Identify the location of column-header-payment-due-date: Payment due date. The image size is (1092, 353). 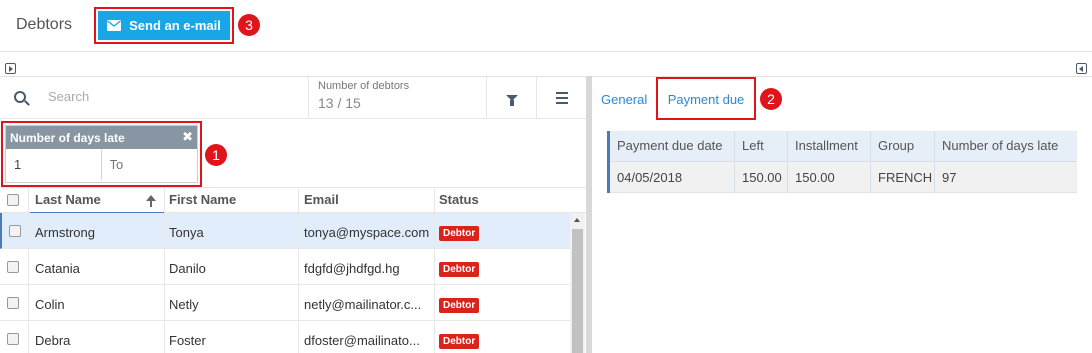
(670, 145).